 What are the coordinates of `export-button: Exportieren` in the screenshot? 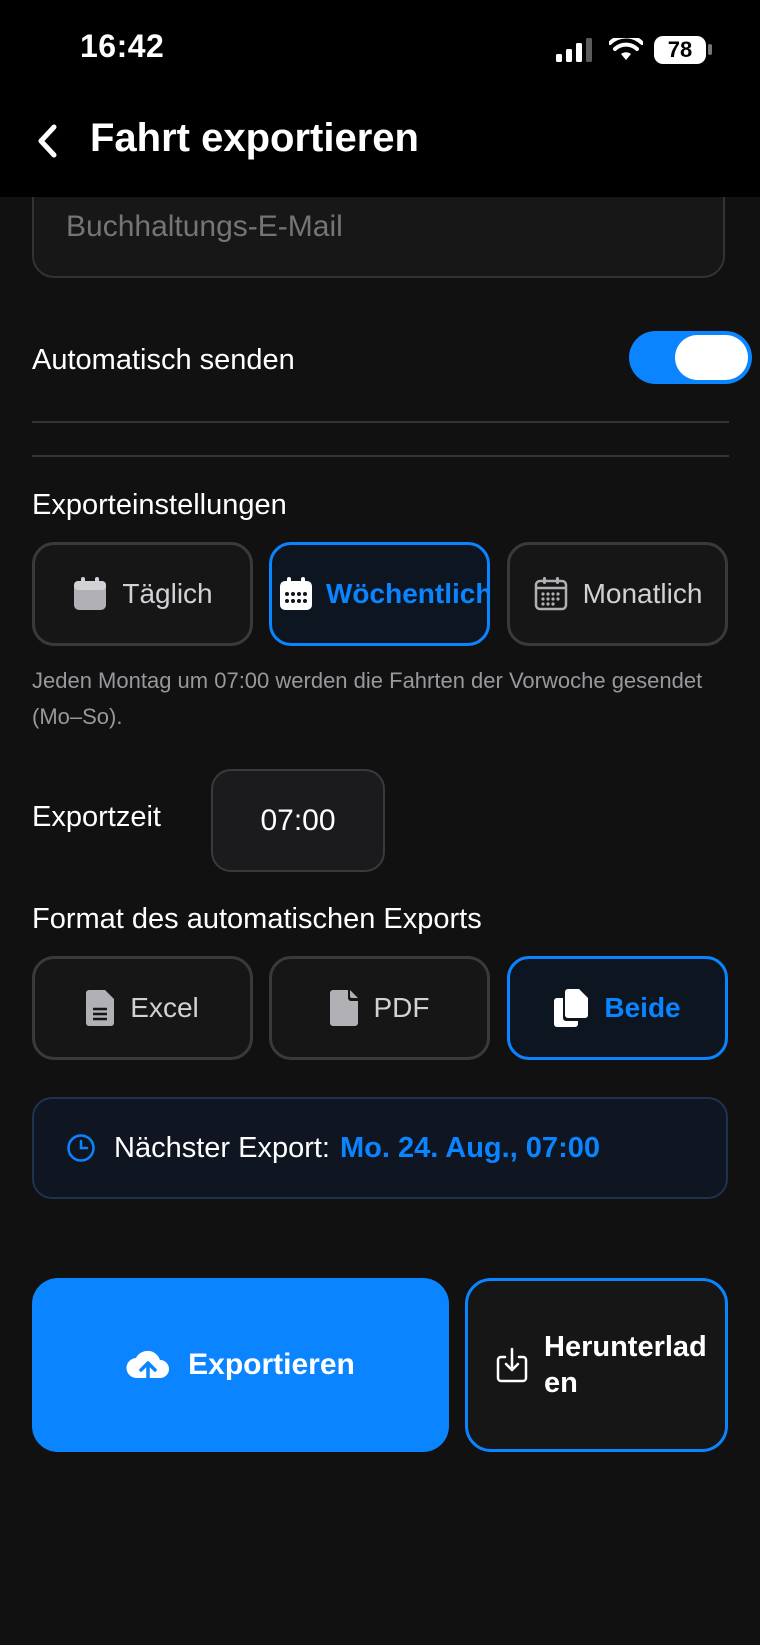 It's located at (240, 1365).